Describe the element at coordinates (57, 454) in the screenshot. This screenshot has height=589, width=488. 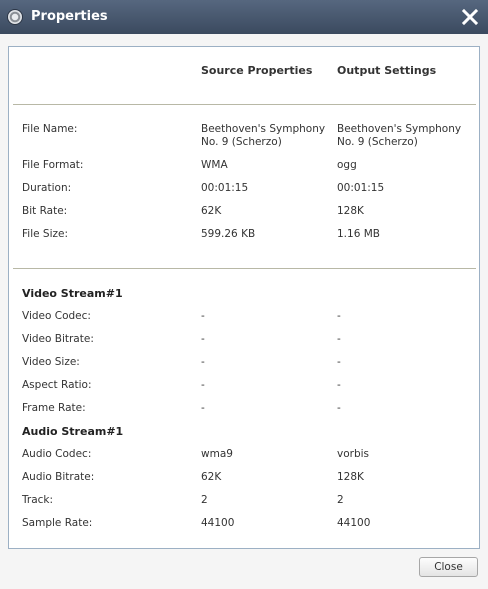
I see `audio-codec-label: Audio Codec:` at that location.